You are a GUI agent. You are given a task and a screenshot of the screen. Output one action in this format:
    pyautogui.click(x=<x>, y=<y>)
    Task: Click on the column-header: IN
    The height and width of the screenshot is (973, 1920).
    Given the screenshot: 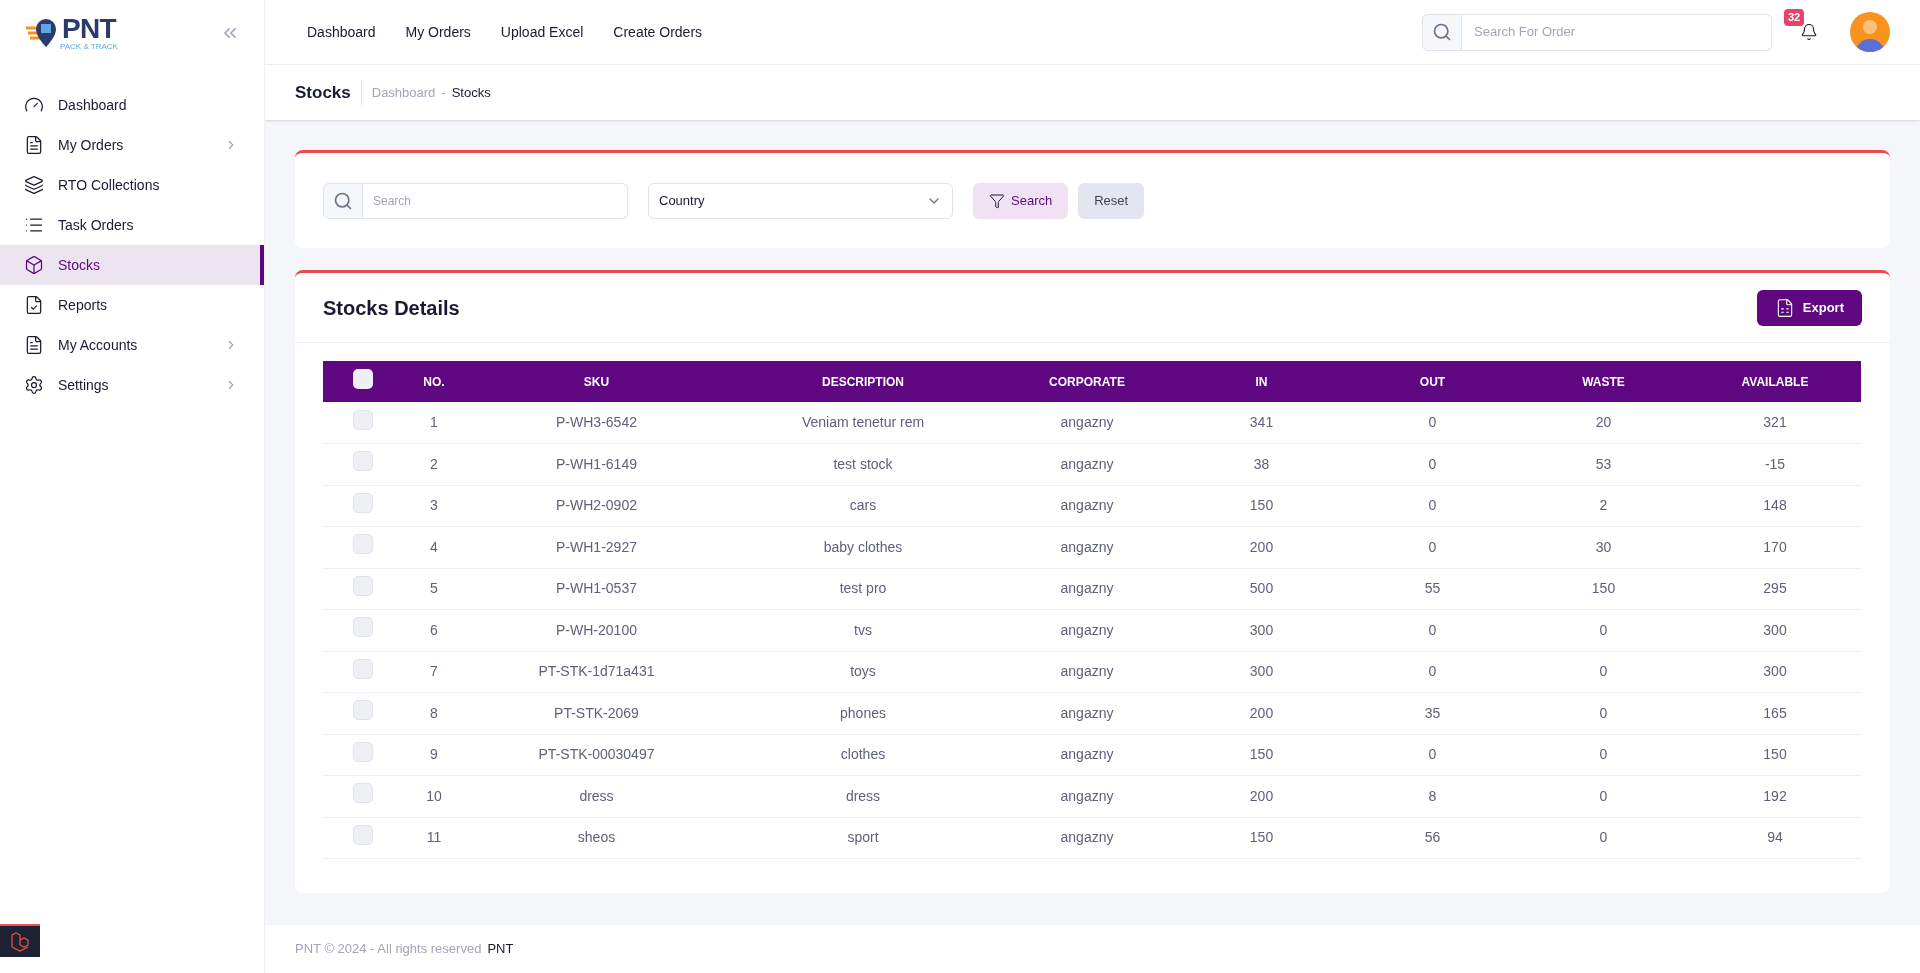 What is the action you would take?
    pyautogui.click(x=1261, y=381)
    